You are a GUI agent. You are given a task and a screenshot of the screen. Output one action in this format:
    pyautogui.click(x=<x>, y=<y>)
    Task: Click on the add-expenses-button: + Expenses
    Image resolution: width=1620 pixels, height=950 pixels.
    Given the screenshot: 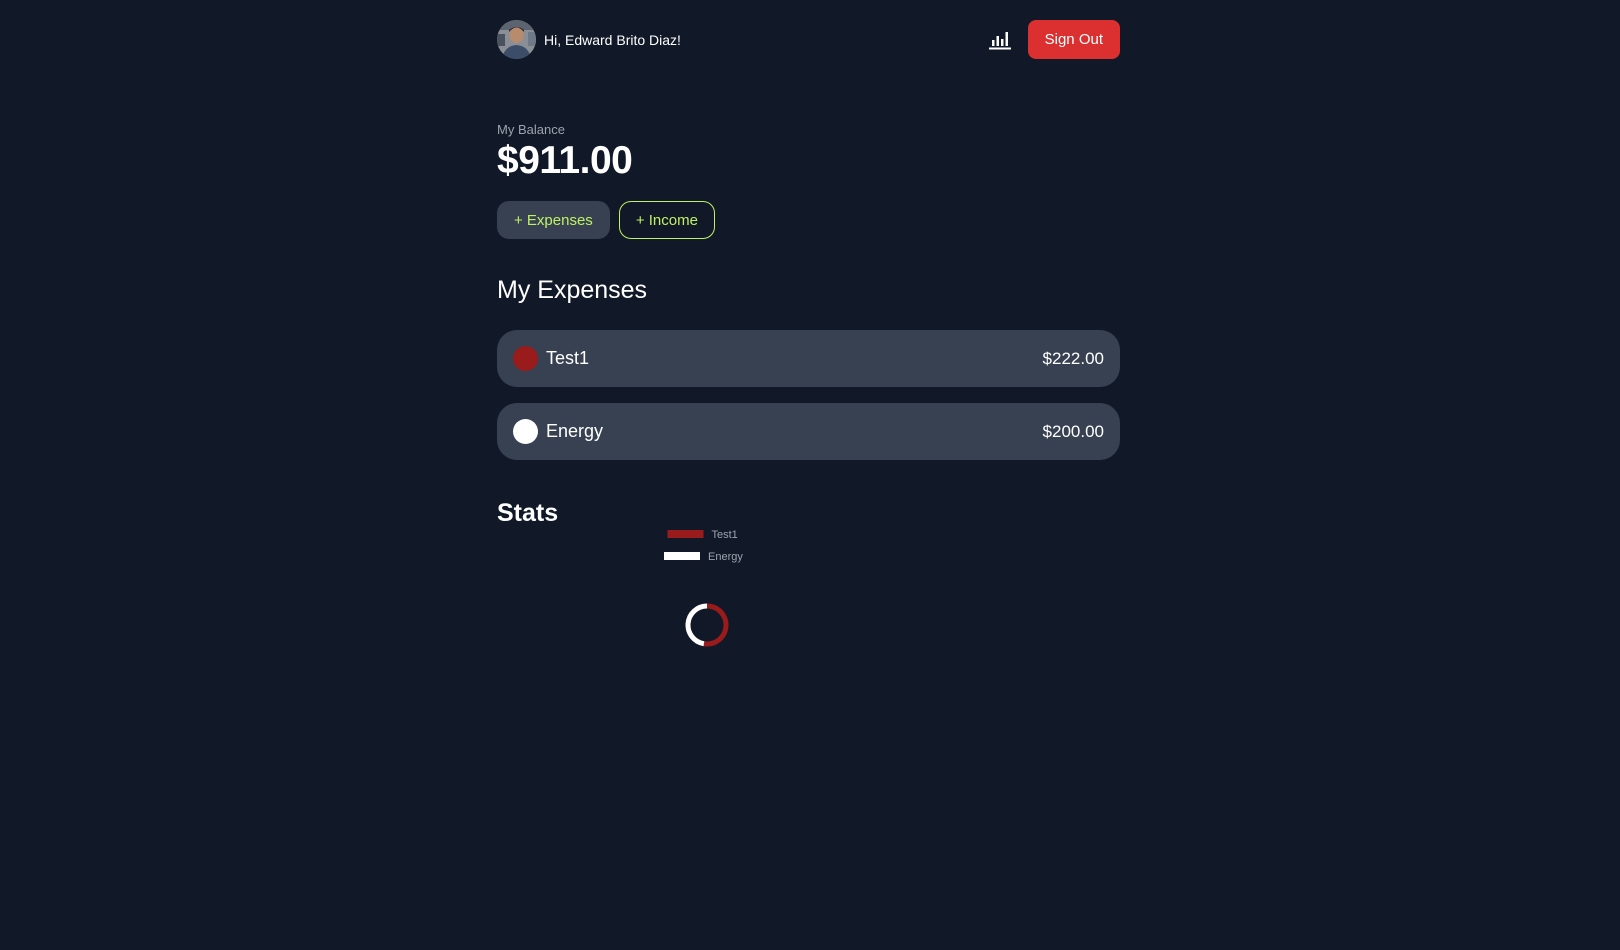 What is the action you would take?
    pyautogui.click(x=553, y=220)
    